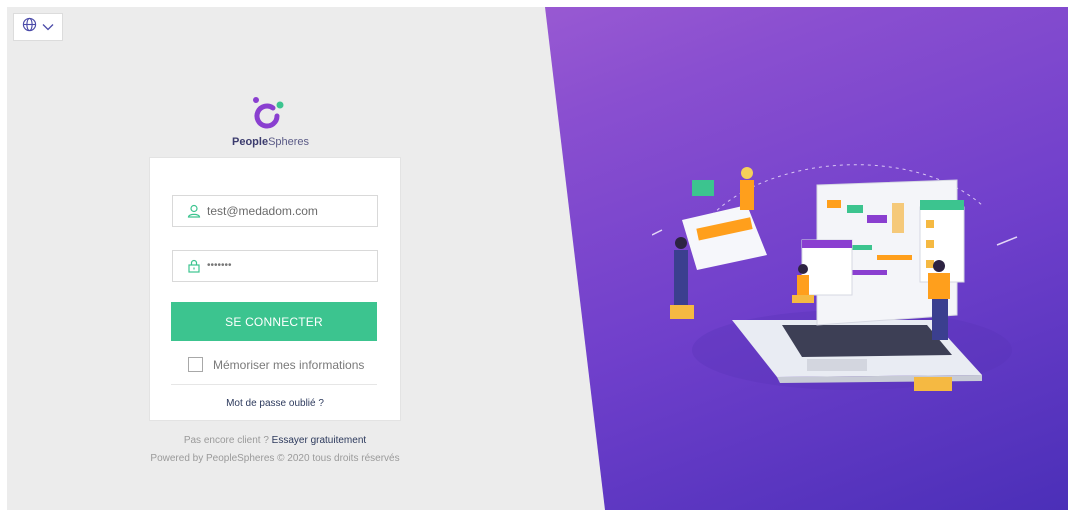  Describe the element at coordinates (48, 27) in the screenshot. I see `chevron-down-icon` at that location.